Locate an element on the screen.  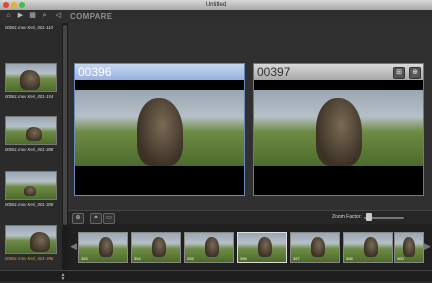
panel-header: 00396 is located at coordinates (159, 72).